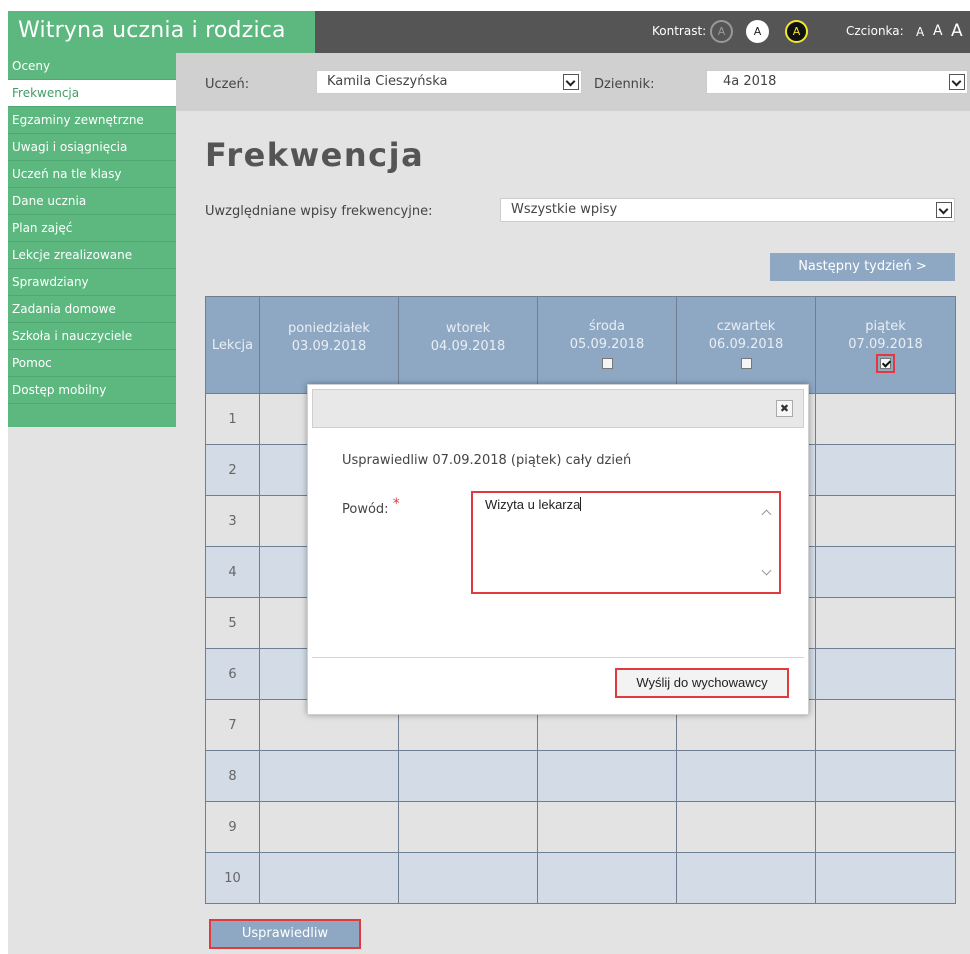  I want to click on close-icon: ✖, so click(784, 408).